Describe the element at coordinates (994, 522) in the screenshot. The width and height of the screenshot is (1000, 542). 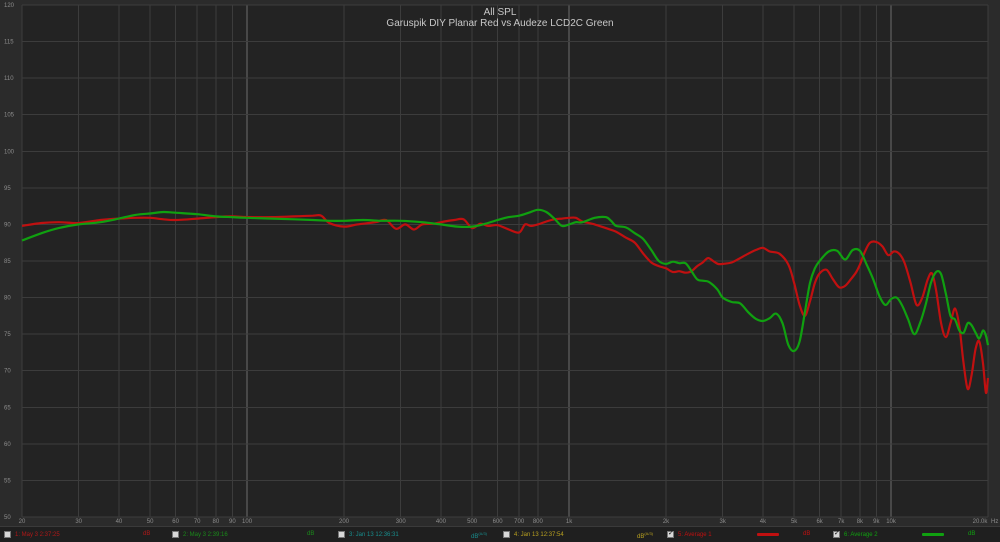
I see `x-unit-label: Hz` at that location.